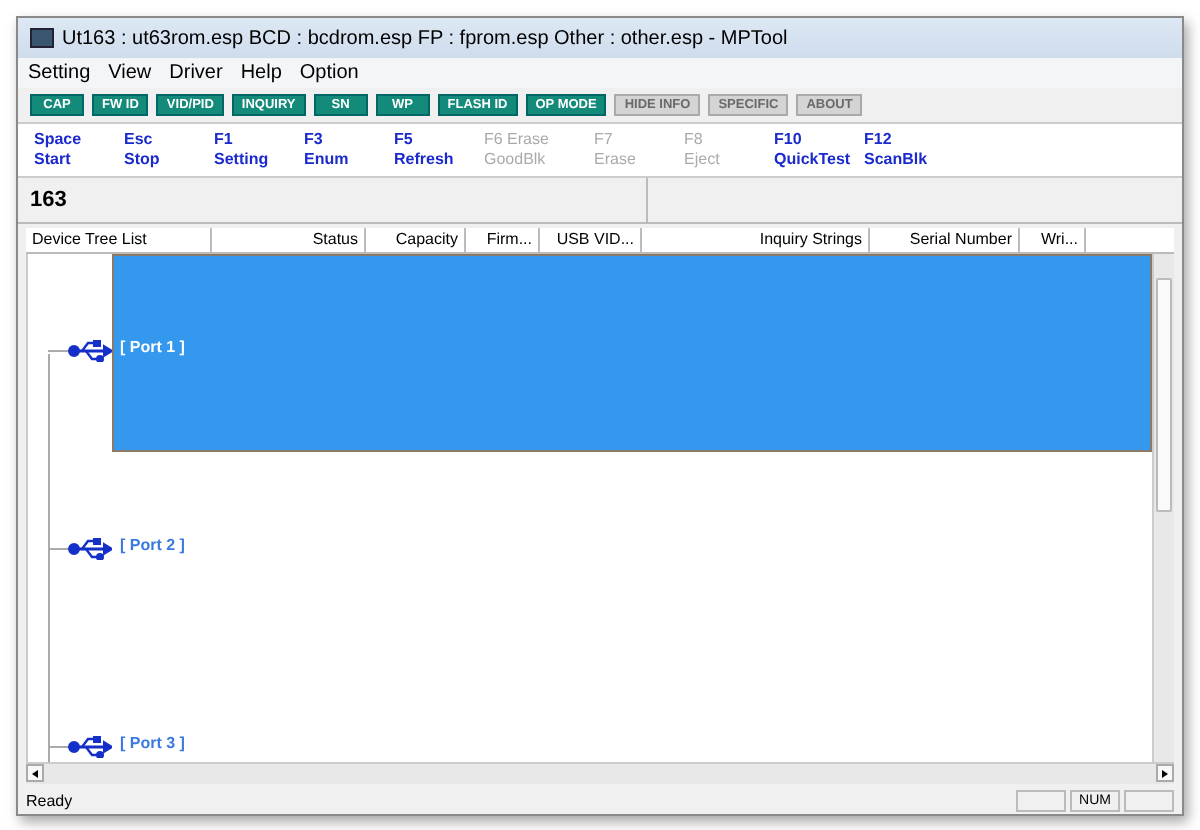  I want to click on scroll-left-button, so click(35, 773).